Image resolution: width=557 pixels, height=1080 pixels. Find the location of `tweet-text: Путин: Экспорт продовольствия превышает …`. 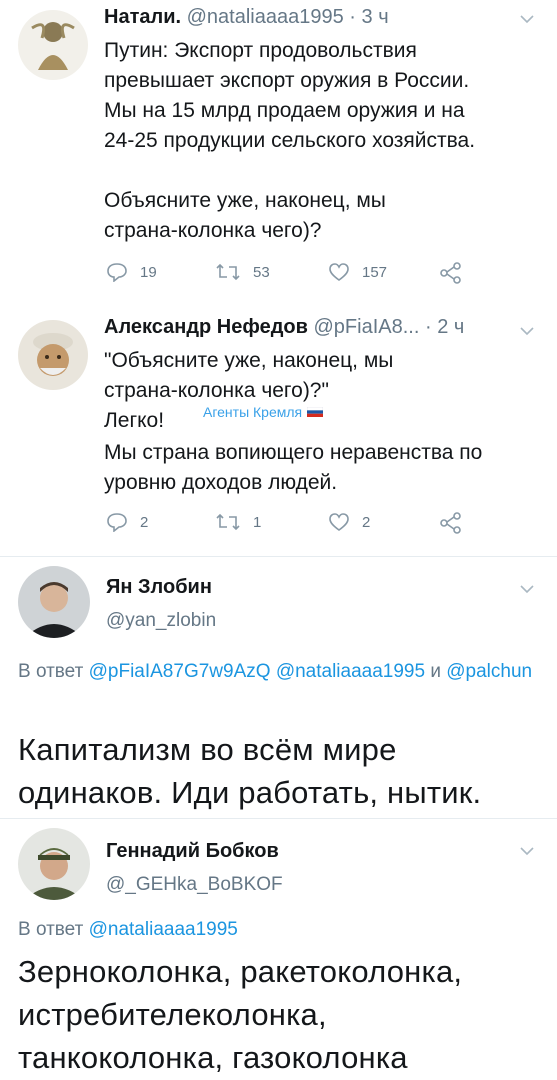

tweet-text: Путин: Экспорт продовольствия превышает … is located at coordinates (290, 140).